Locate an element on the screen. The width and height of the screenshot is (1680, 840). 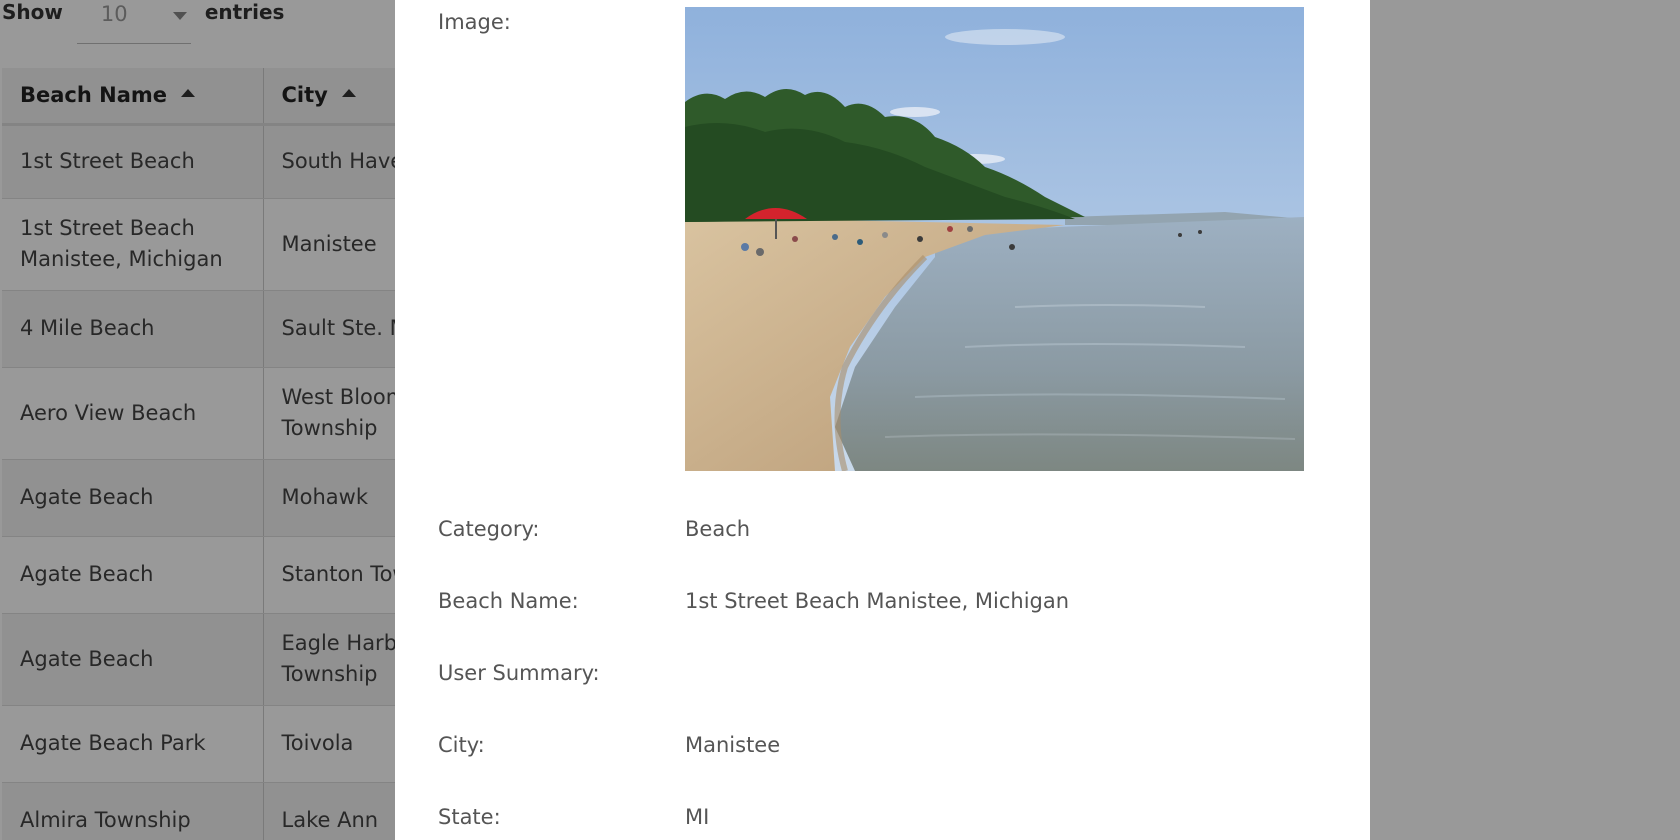
category-value: Beach is located at coordinates (718, 529).